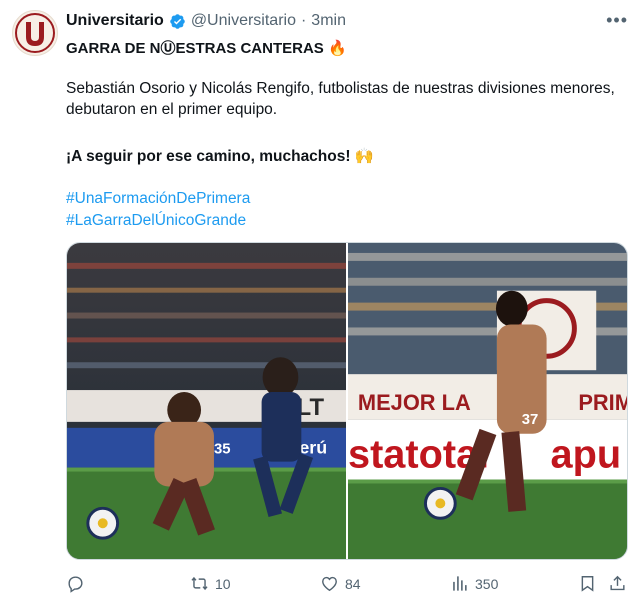 This screenshot has width=640, height=608. Describe the element at coordinates (353, 583) in the screenshot. I see `like-count: 84` at that location.